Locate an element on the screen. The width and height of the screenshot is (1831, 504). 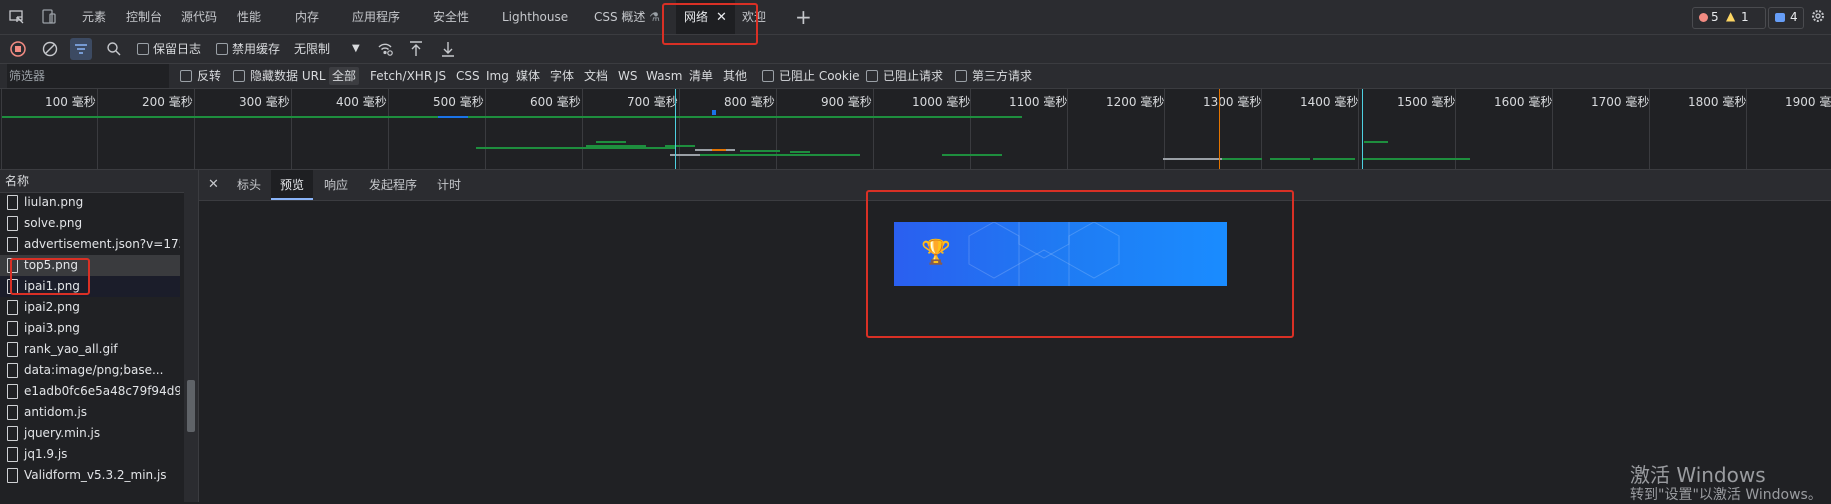
chevron-down-icon: ▼ is located at coordinates (356, 49).